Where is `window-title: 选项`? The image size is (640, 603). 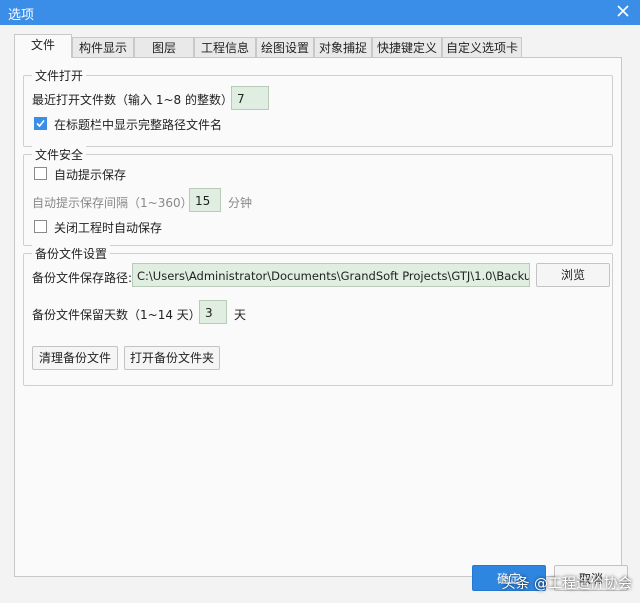 window-title: 选项 is located at coordinates (21, 15).